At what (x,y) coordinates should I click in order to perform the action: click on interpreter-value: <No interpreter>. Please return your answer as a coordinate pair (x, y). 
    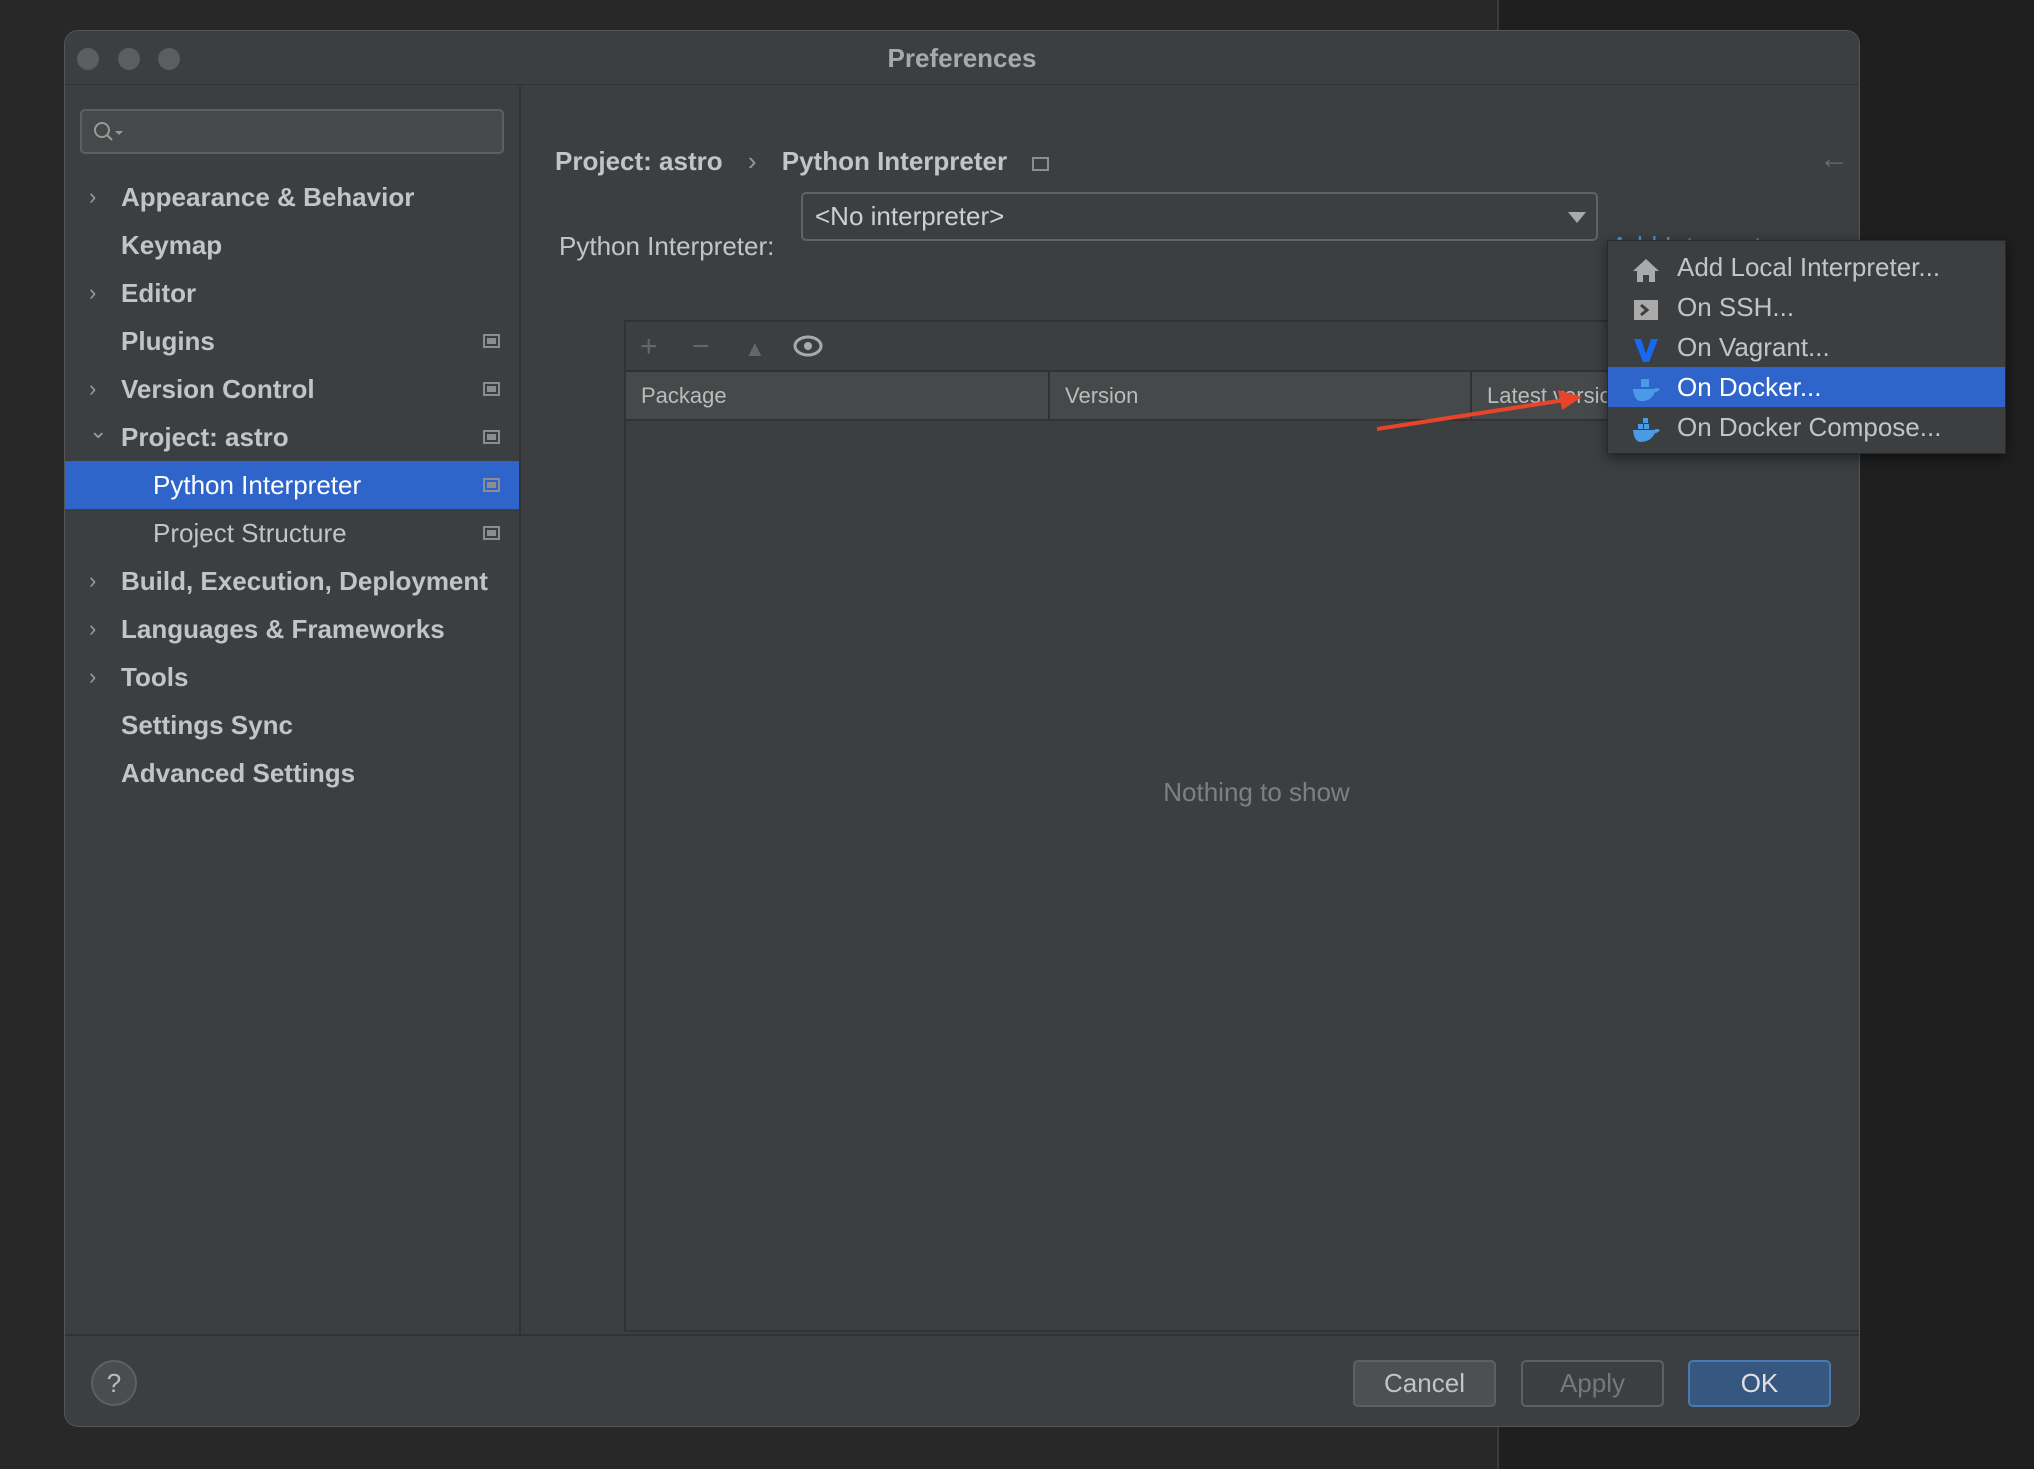
    Looking at the image, I should click on (910, 216).